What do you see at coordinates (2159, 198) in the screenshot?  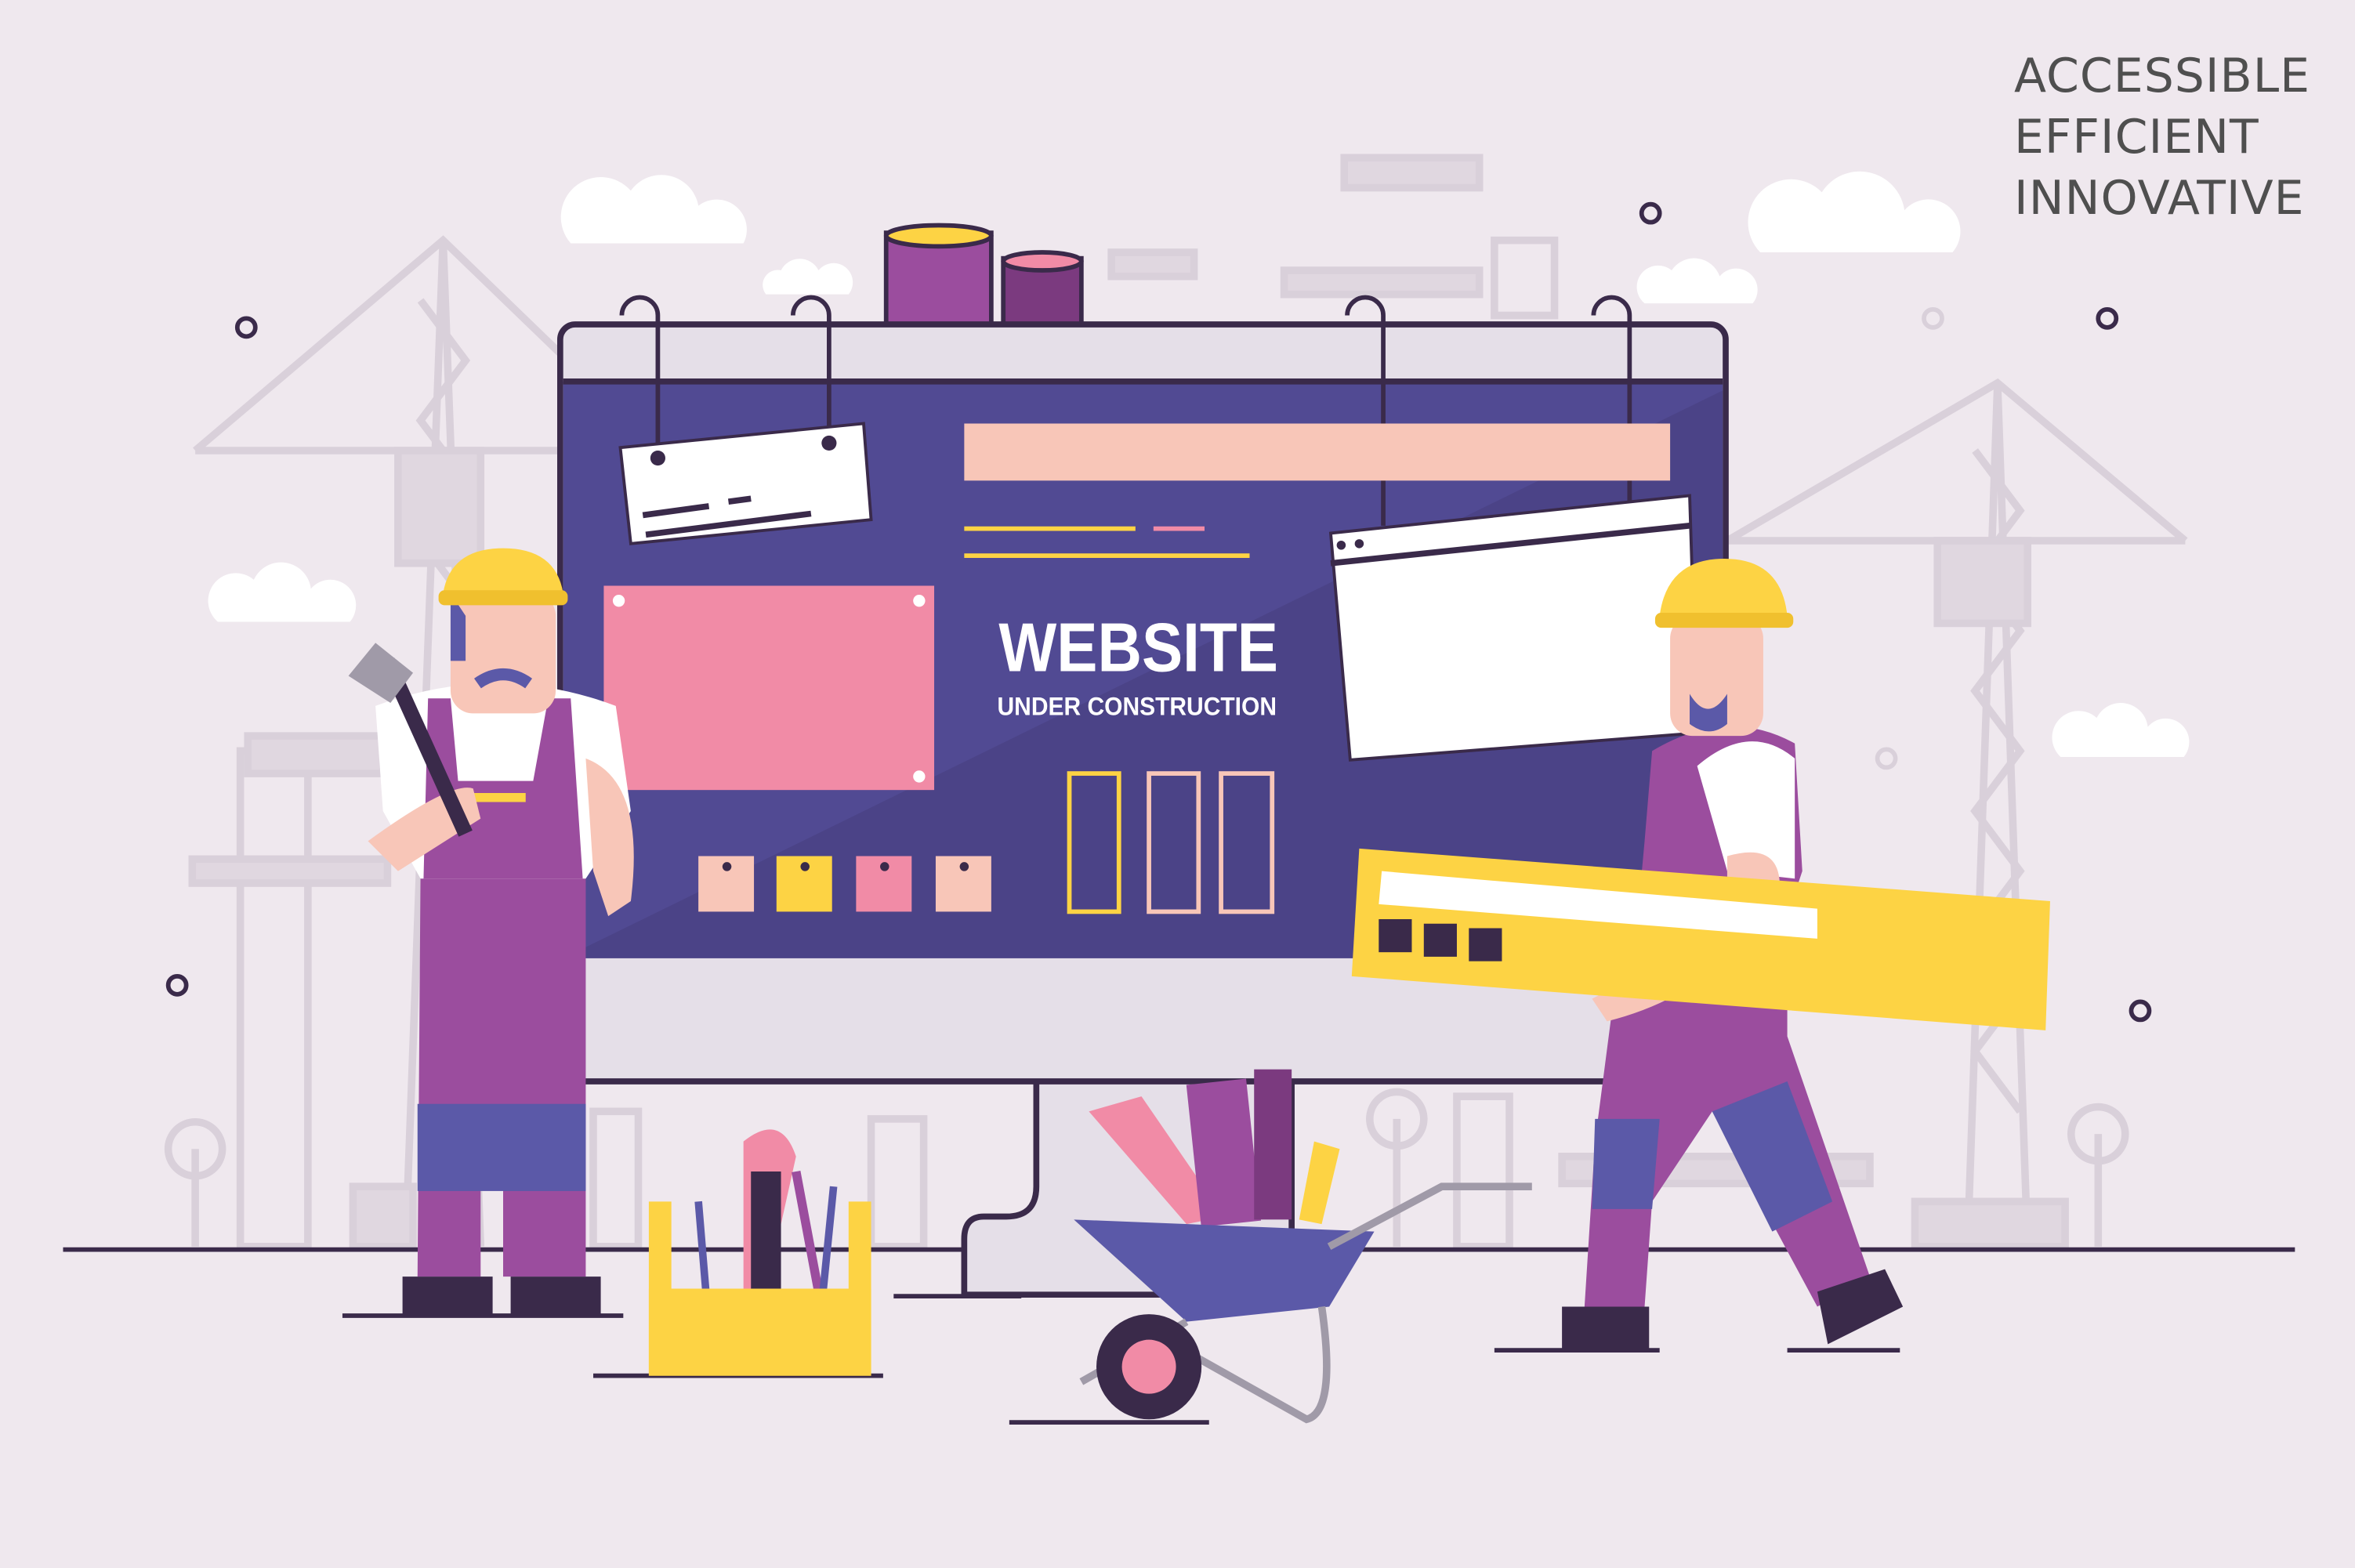 I see `tagline-line: INNOVATIVE` at bounding box center [2159, 198].